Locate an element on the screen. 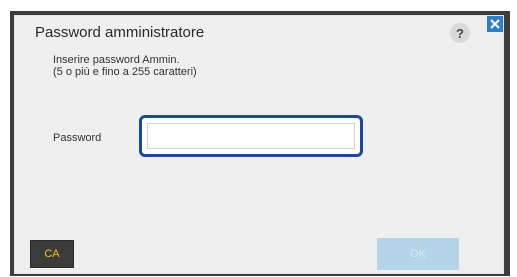  password-label: Password is located at coordinates (77, 138).